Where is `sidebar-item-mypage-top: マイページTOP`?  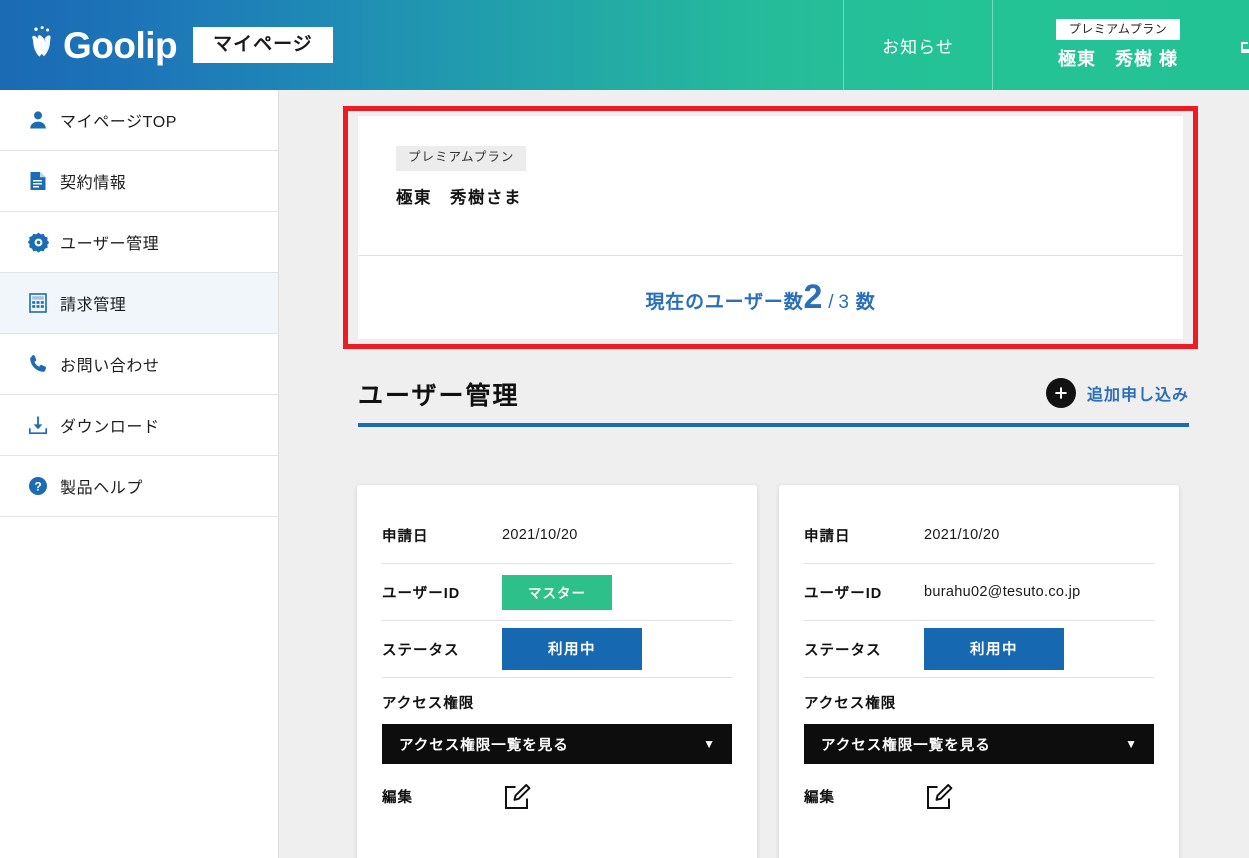 sidebar-item-mypage-top: マイページTOP is located at coordinates (139, 120).